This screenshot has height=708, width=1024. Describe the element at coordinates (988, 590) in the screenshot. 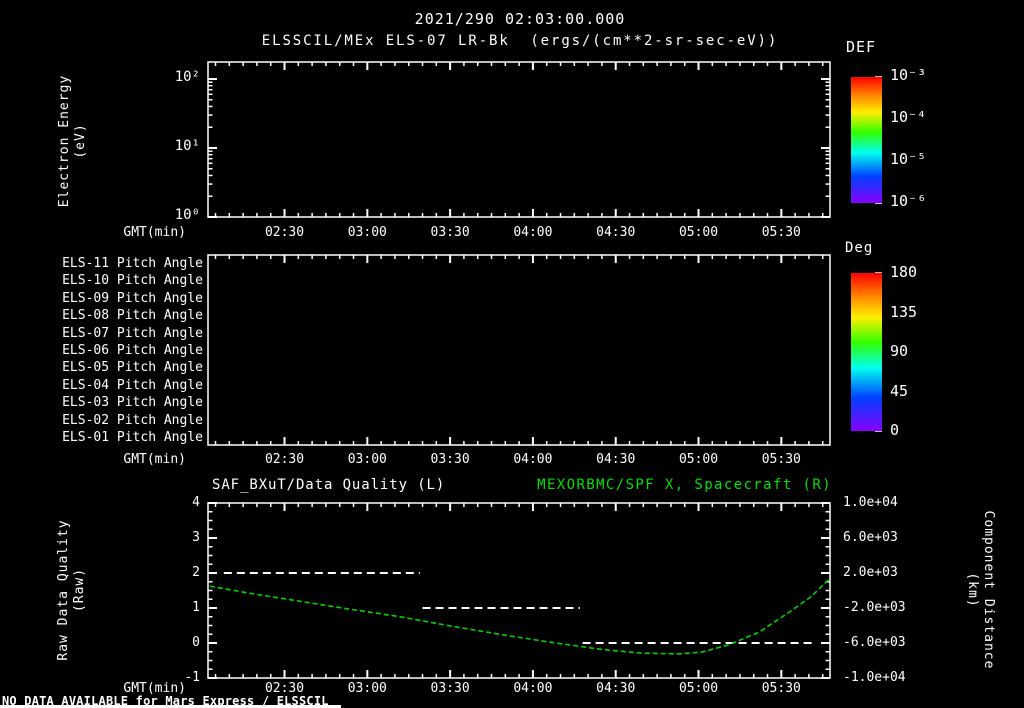

I see `distance-axis-title-line1: Component Distance` at that location.